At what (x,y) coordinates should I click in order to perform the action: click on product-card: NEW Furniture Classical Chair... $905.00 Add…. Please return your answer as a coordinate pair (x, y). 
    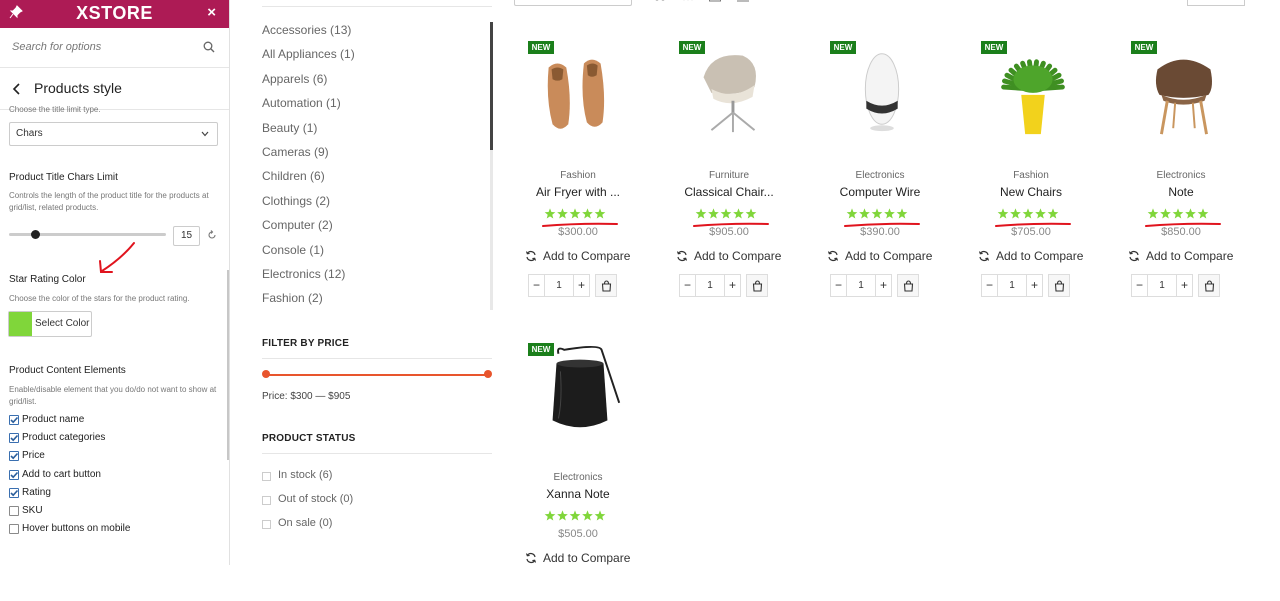
    Looking at the image, I should click on (749, 169).